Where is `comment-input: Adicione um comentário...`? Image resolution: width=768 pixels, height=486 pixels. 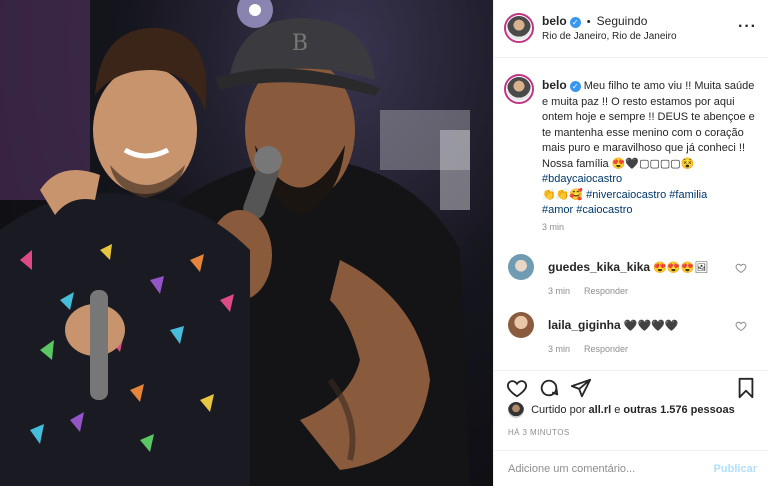 comment-input: Adicione um comentário... is located at coordinates (571, 469).